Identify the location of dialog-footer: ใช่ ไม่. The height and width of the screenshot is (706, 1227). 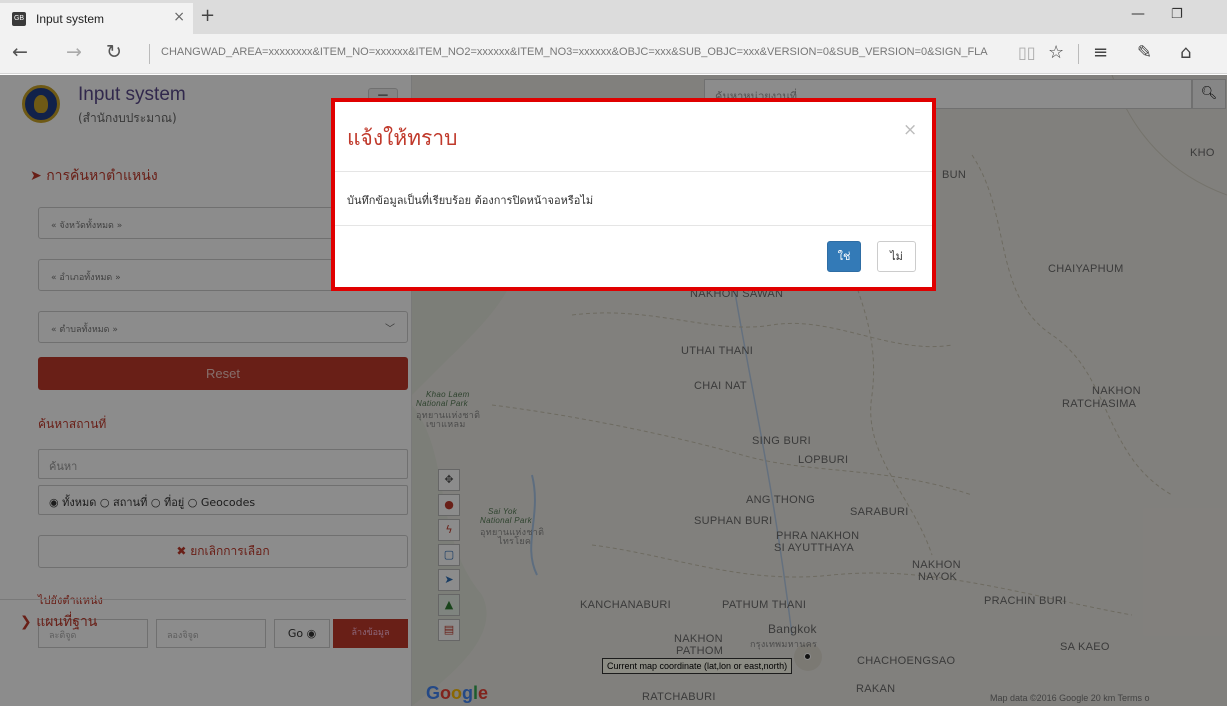
(633, 256).